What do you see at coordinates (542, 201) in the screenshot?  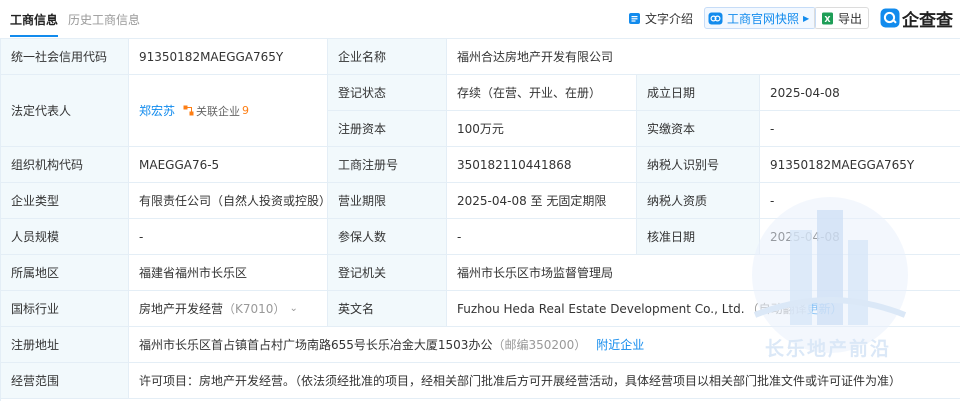 I see `biz-term-value: 2025-04-08 至 无固定期限` at bounding box center [542, 201].